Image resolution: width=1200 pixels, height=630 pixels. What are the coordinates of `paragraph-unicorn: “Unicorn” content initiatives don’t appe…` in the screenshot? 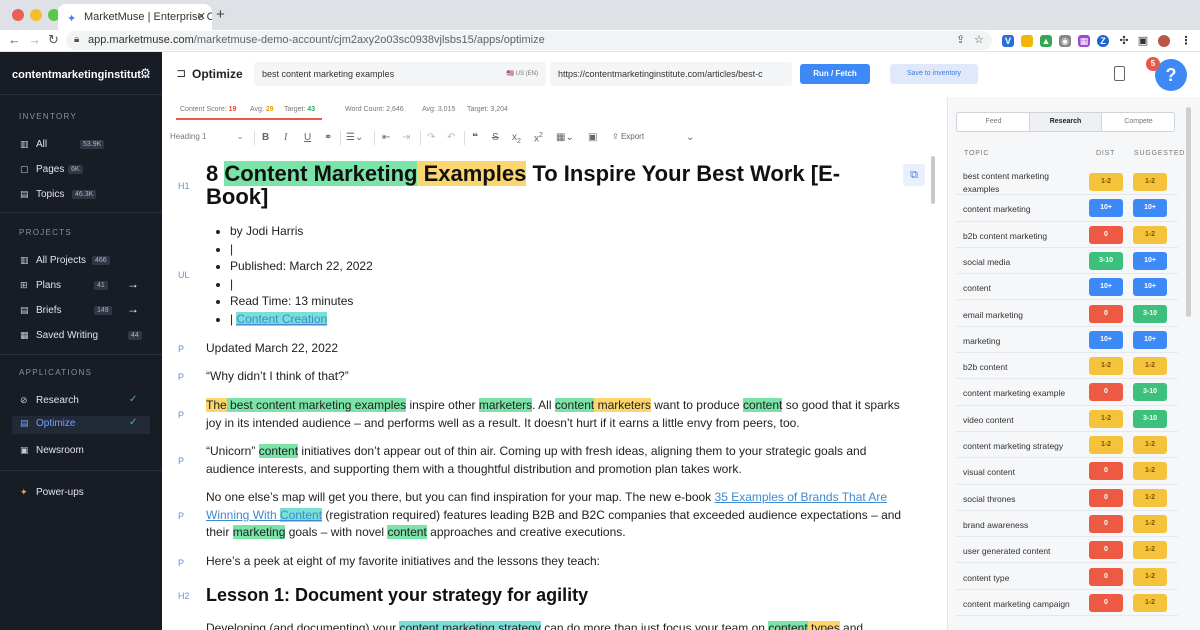 It's located at (556, 460).